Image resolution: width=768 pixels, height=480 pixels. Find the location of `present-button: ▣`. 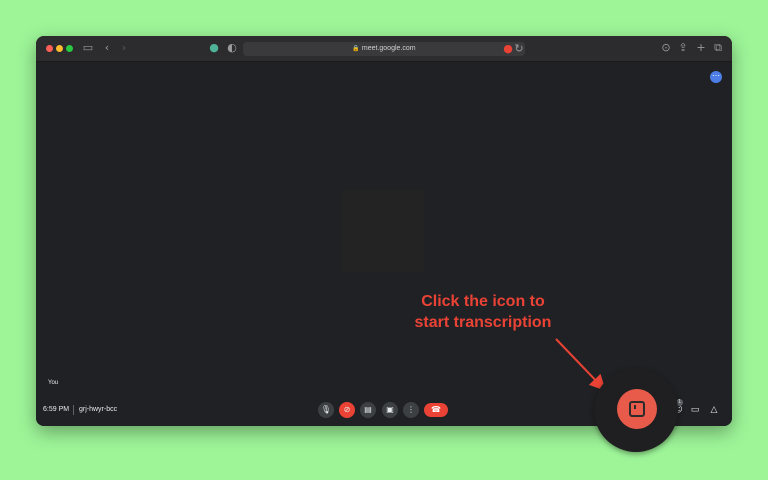

present-button: ▣ is located at coordinates (390, 410).